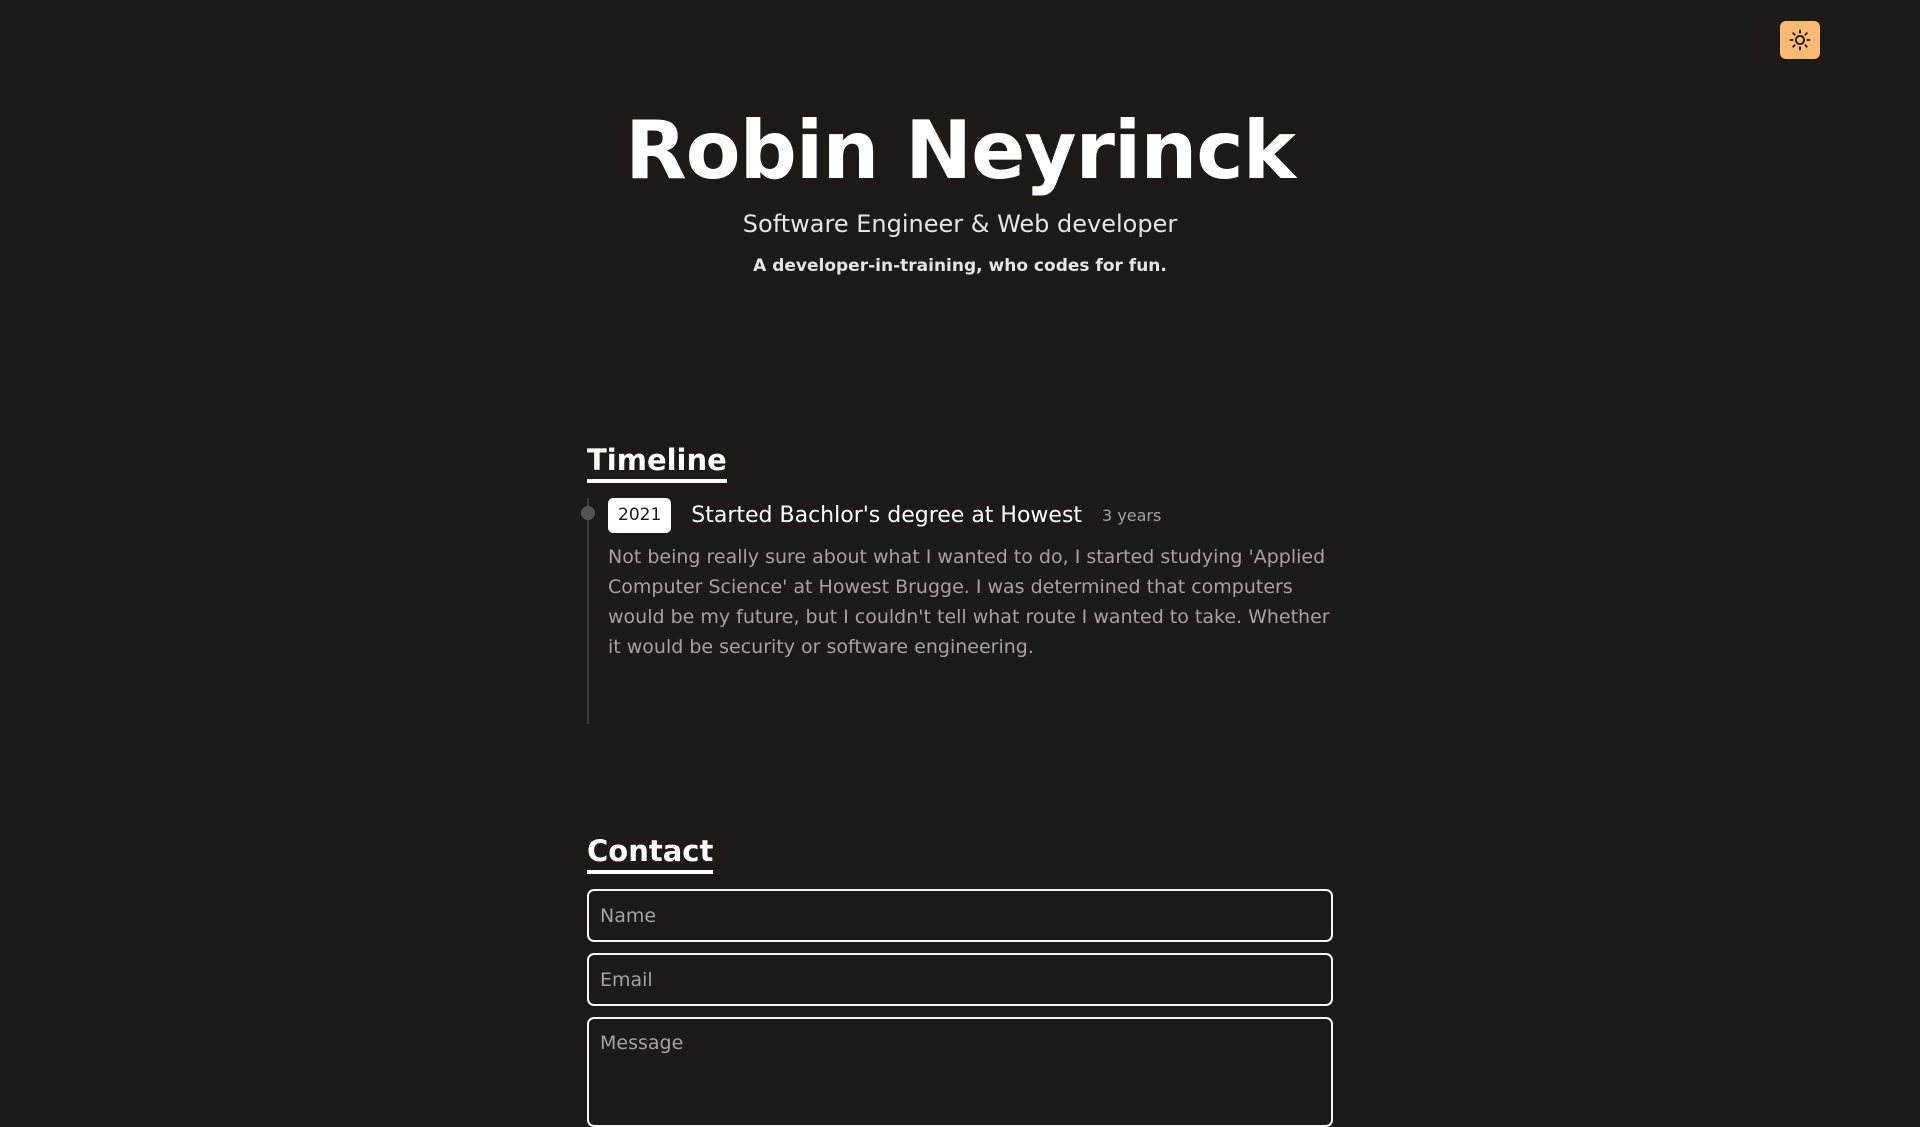  What do you see at coordinates (960, 150) in the screenshot?
I see `page-title: Robin Neyrinck` at bounding box center [960, 150].